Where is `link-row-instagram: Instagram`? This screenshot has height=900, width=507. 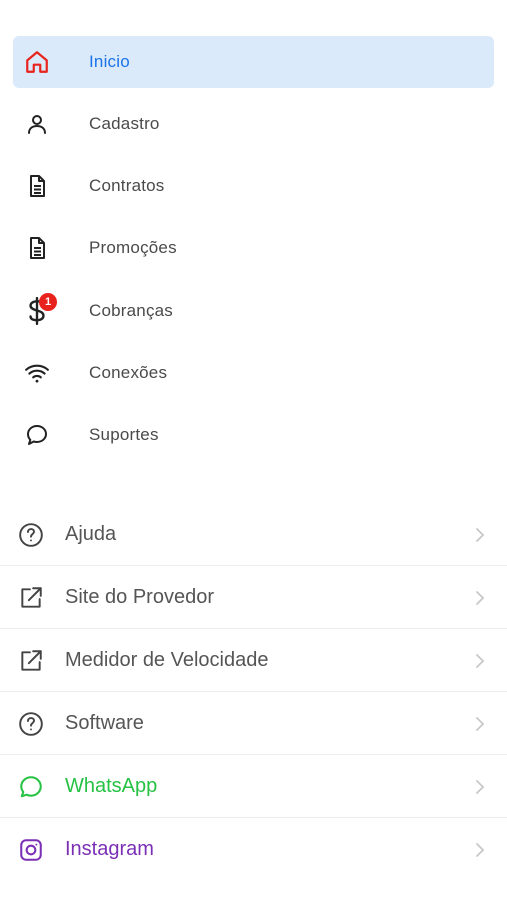
link-row-instagram: Instagram is located at coordinates (253, 849).